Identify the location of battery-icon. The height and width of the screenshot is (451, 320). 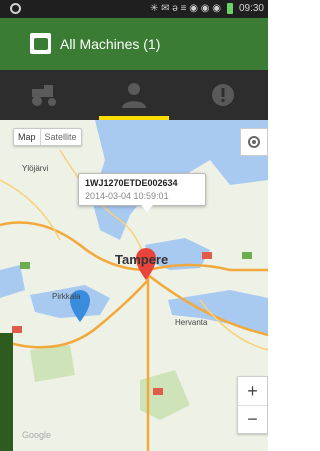
(229, 8).